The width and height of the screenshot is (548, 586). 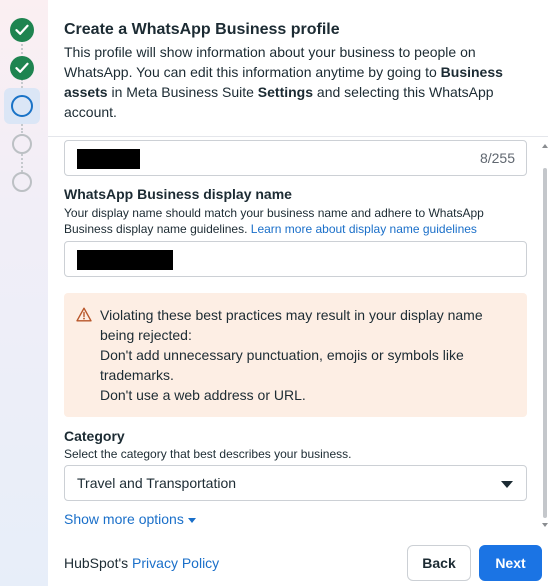 I want to click on privacy-footer: HubSpot's Privacy Policy, so click(x=142, y=563).